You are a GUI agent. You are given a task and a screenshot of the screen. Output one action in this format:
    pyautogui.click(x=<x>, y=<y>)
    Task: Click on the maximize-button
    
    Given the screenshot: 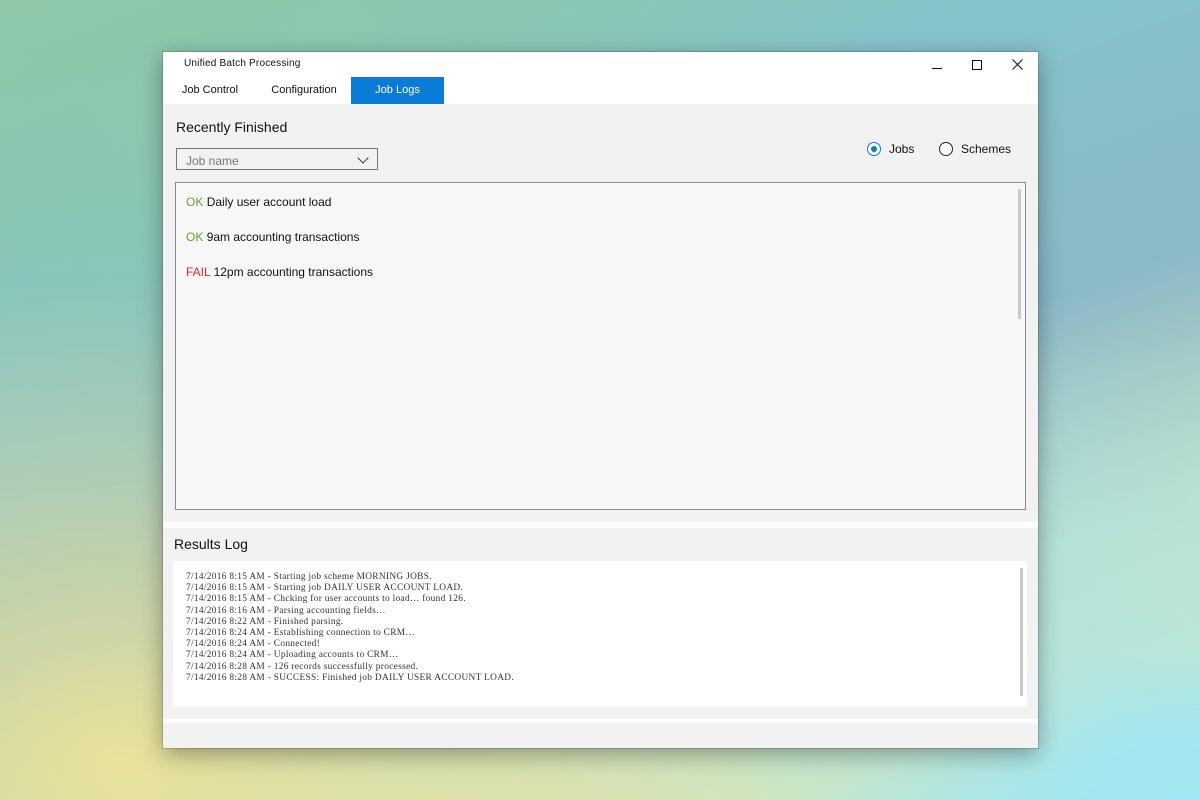 What is the action you would take?
    pyautogui.click(x=977, y=64)
    